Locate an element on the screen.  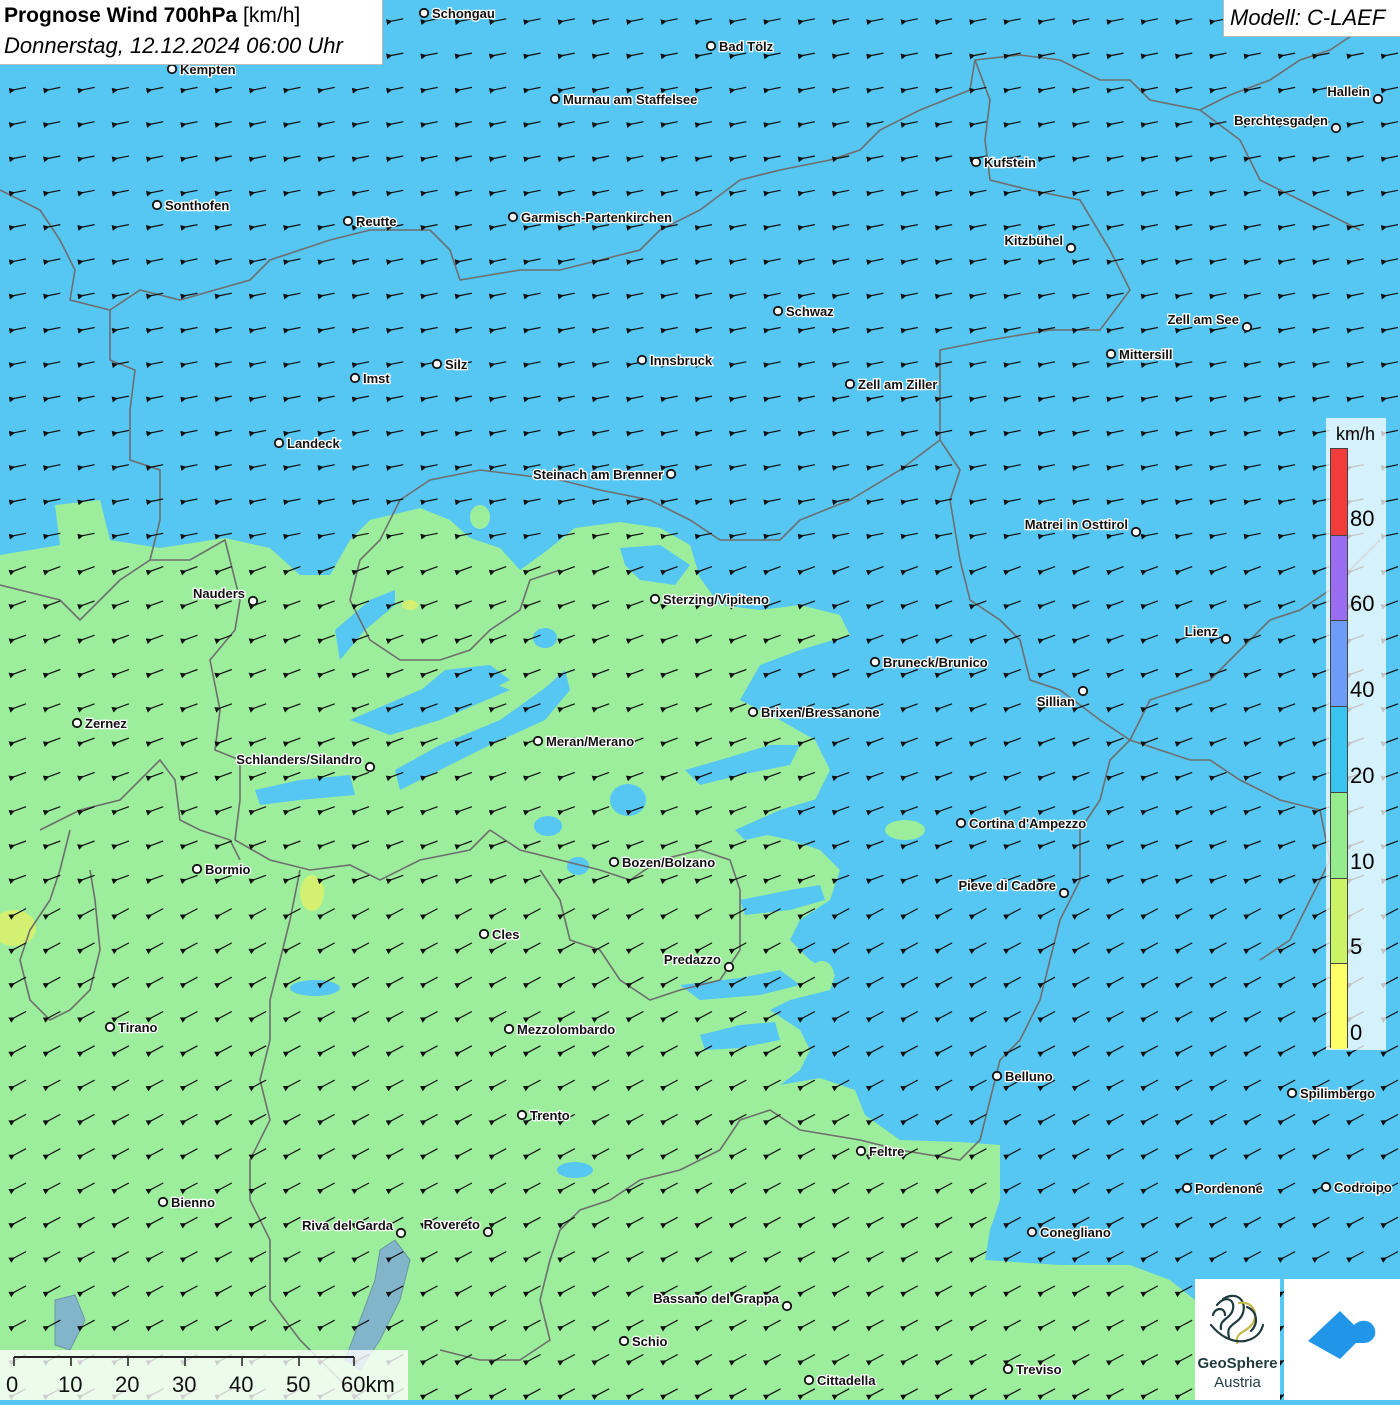
app-logo is located at coordinates (1342, 1339).